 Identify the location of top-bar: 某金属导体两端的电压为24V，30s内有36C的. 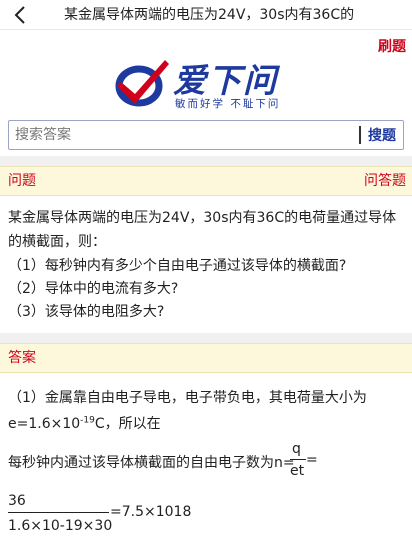
(206, 15).